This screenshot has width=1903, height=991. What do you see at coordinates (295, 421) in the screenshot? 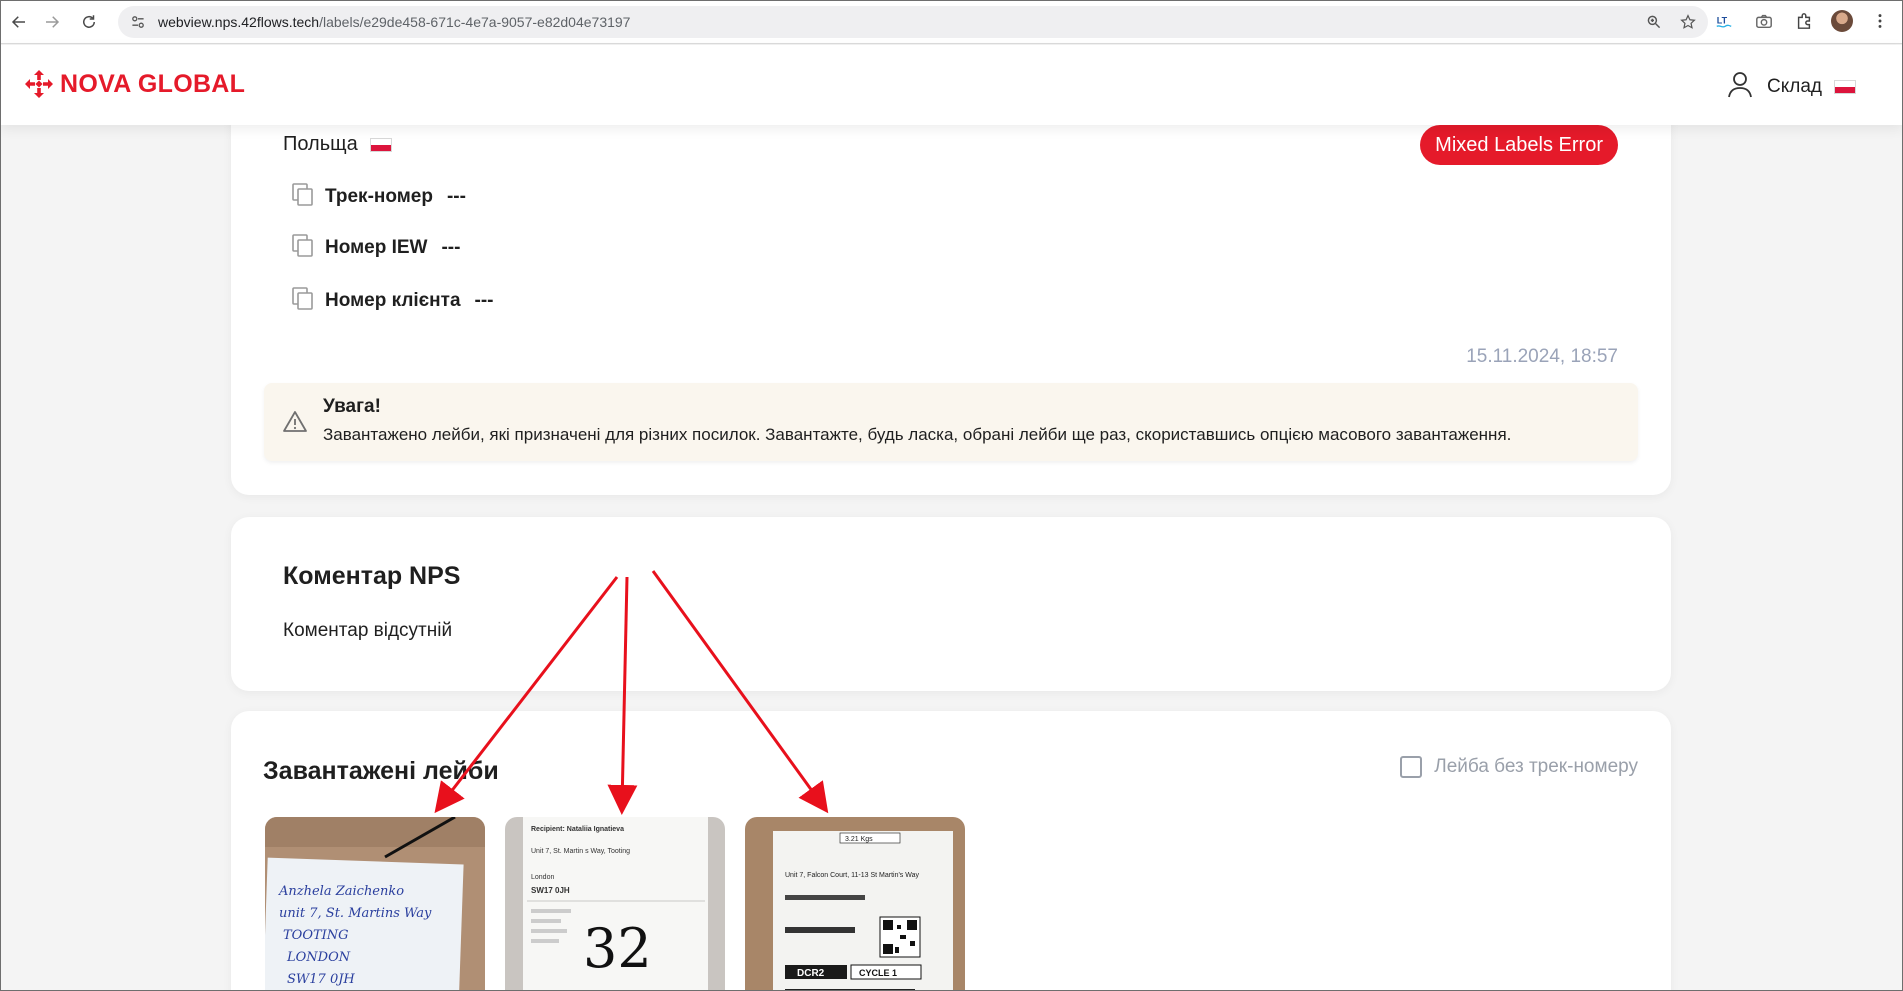
I see `warning-triangle-icon` at bounding box center [295, 421].